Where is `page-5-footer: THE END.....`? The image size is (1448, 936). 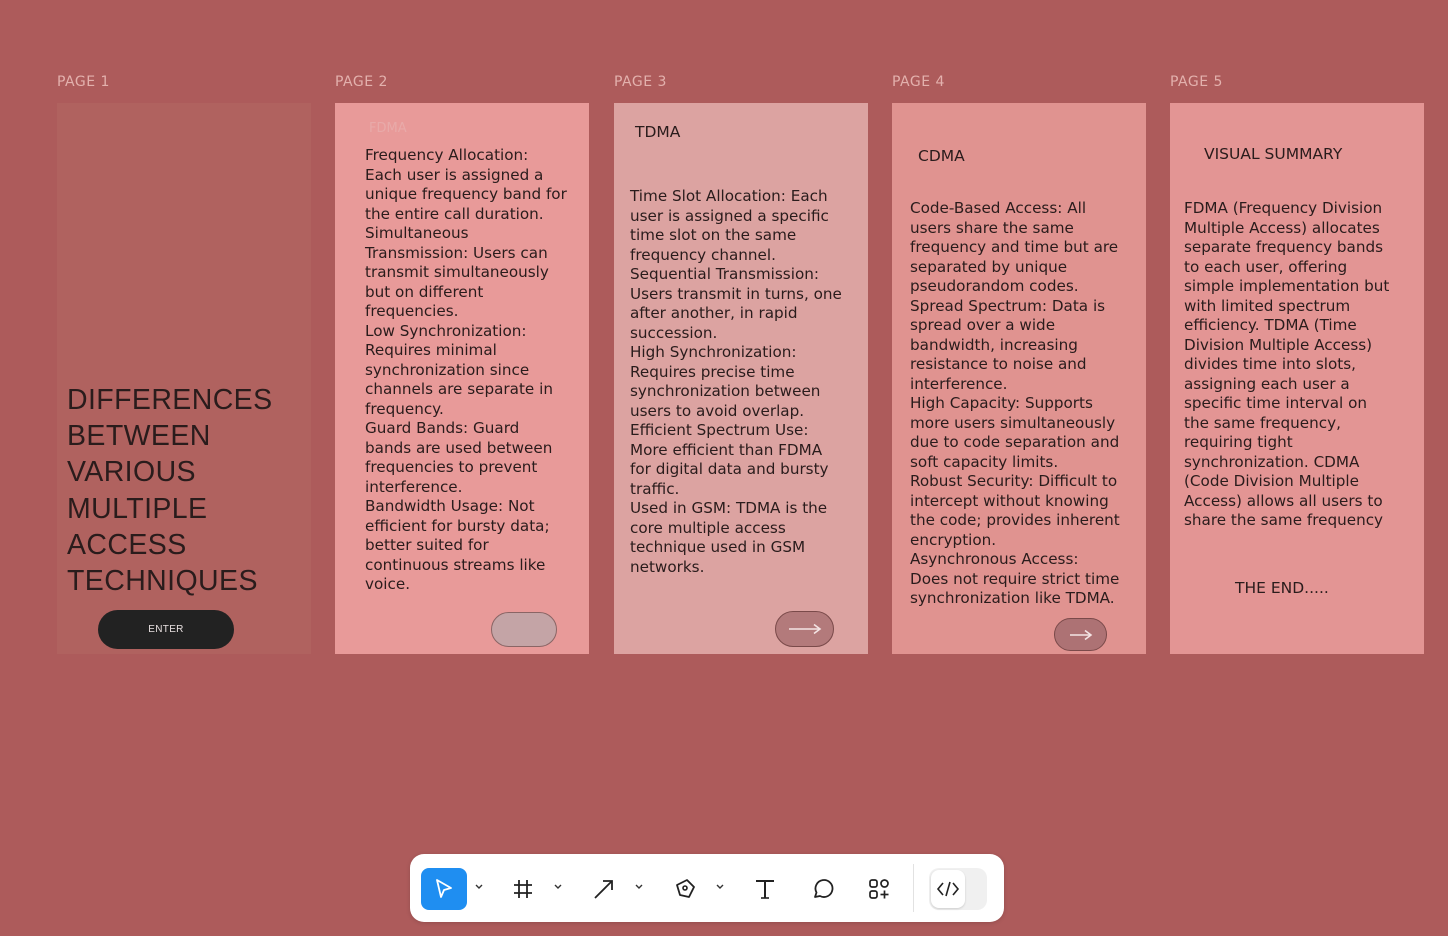
page-5-footer: THE END..... is located at coordinates (1282, 588).